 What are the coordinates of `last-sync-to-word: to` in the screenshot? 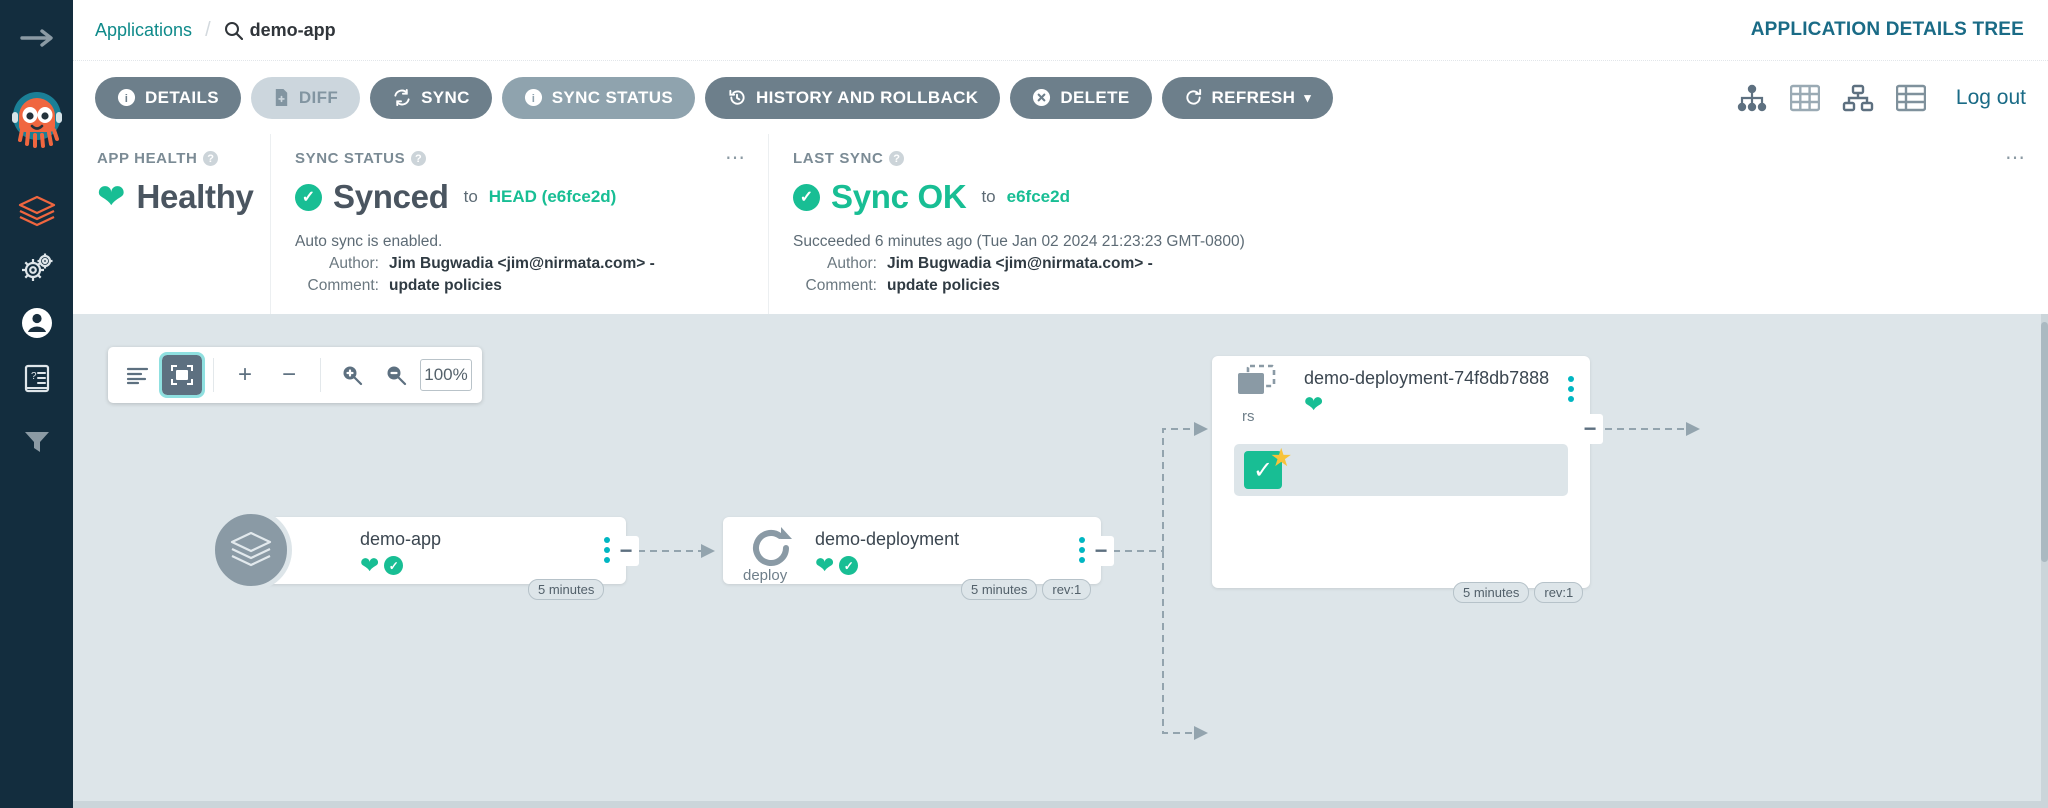 It's located at (988, 196).